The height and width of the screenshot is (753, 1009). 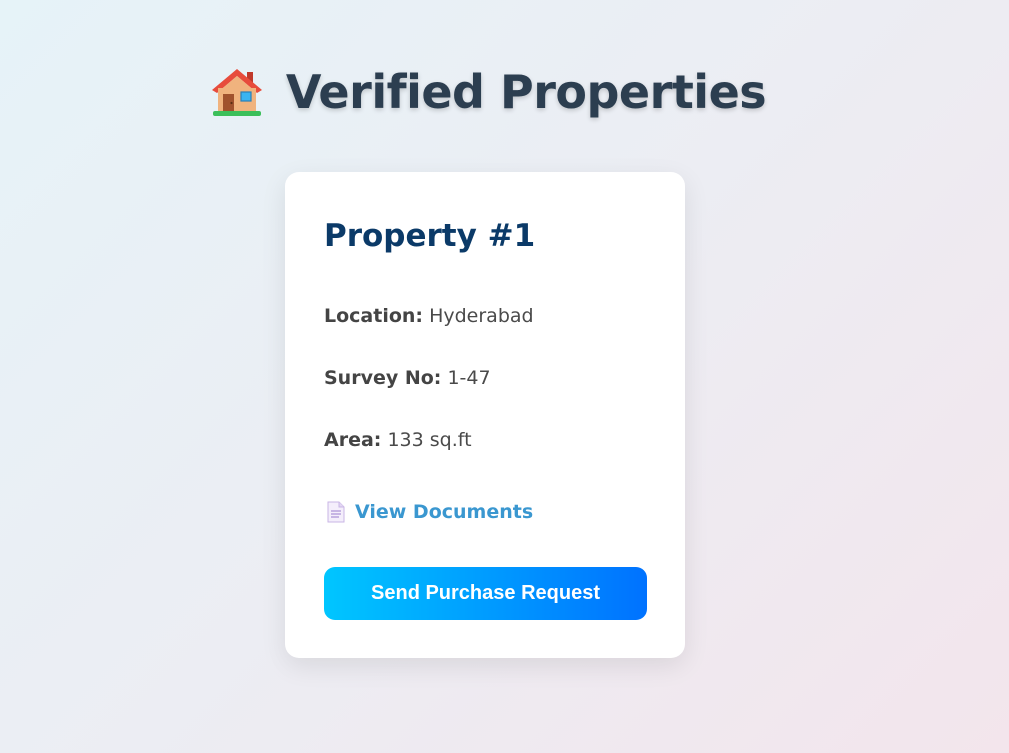 I want to click on property-location: Location: Hyderabad, so click(x=429, y=316).